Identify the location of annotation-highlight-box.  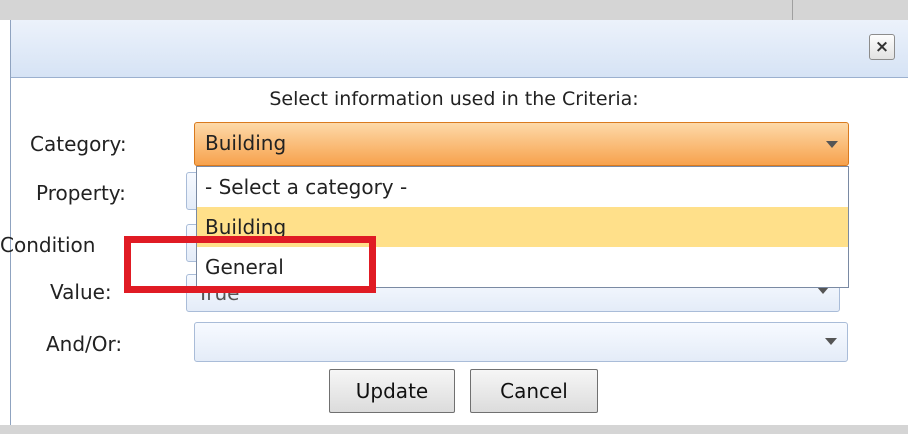
(250, 264).